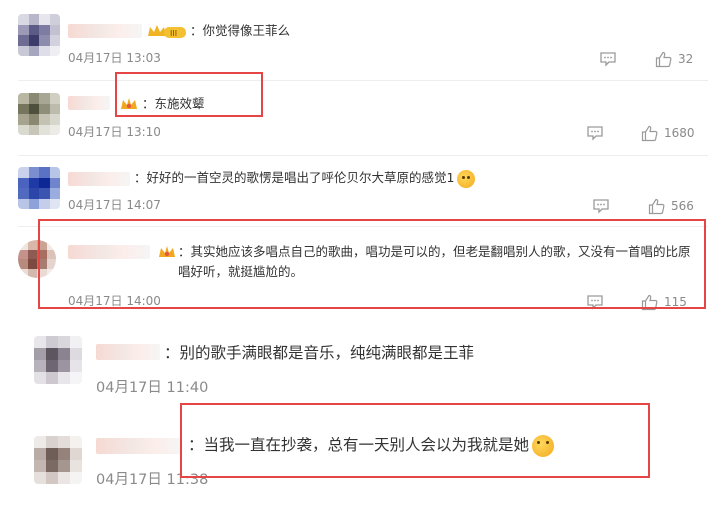  Describe the element at coordinates (240, 30) in the screenshot. I see `comment-text: ：你觉得像王菲么` at that location.